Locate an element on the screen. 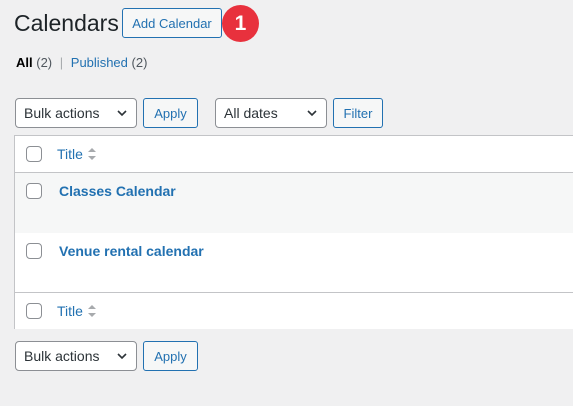 This screenshot has width=573, height=406. bulk-actions-select-top-value: Bulk actions is located at coordinates (62, 113).